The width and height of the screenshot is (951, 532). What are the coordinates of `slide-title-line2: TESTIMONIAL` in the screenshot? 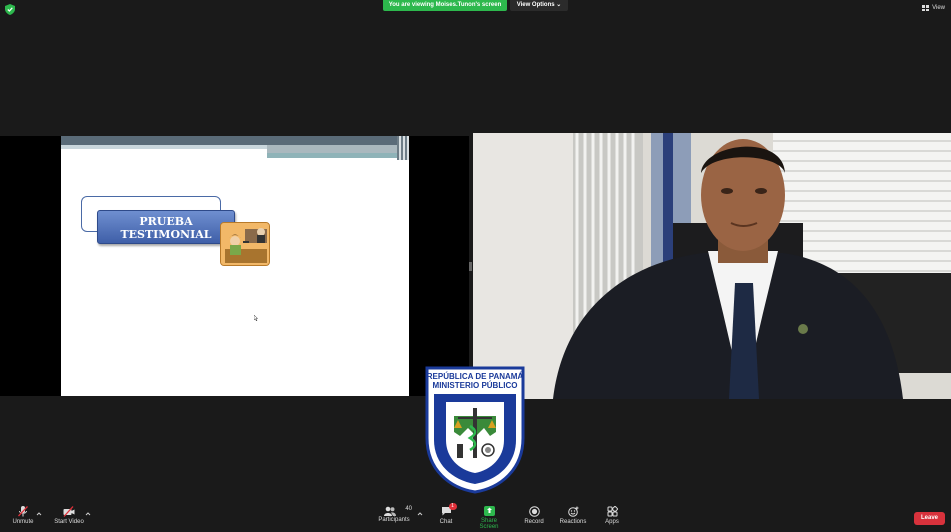 It's located at (166, 234).